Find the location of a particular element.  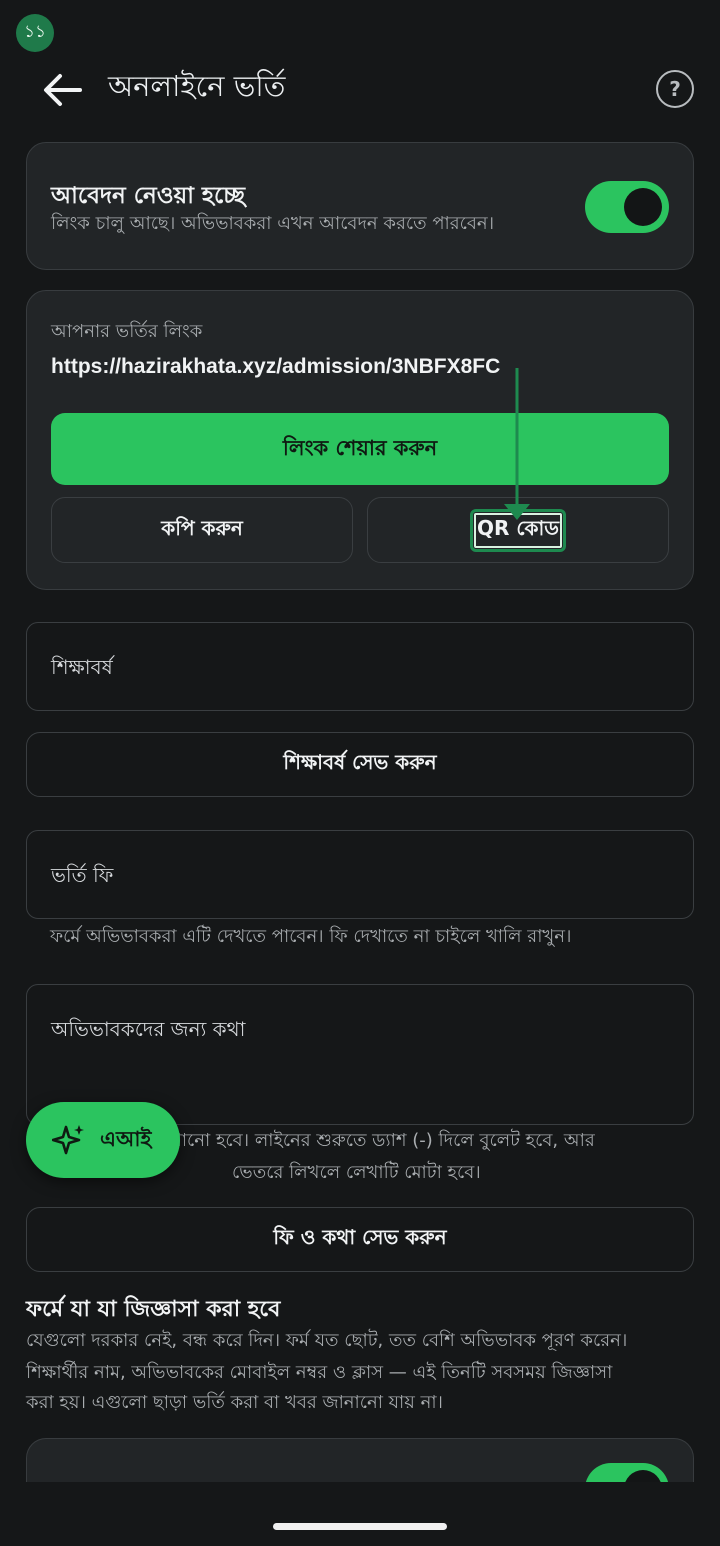

help-icon: ? is located at coordinates (675, 89).